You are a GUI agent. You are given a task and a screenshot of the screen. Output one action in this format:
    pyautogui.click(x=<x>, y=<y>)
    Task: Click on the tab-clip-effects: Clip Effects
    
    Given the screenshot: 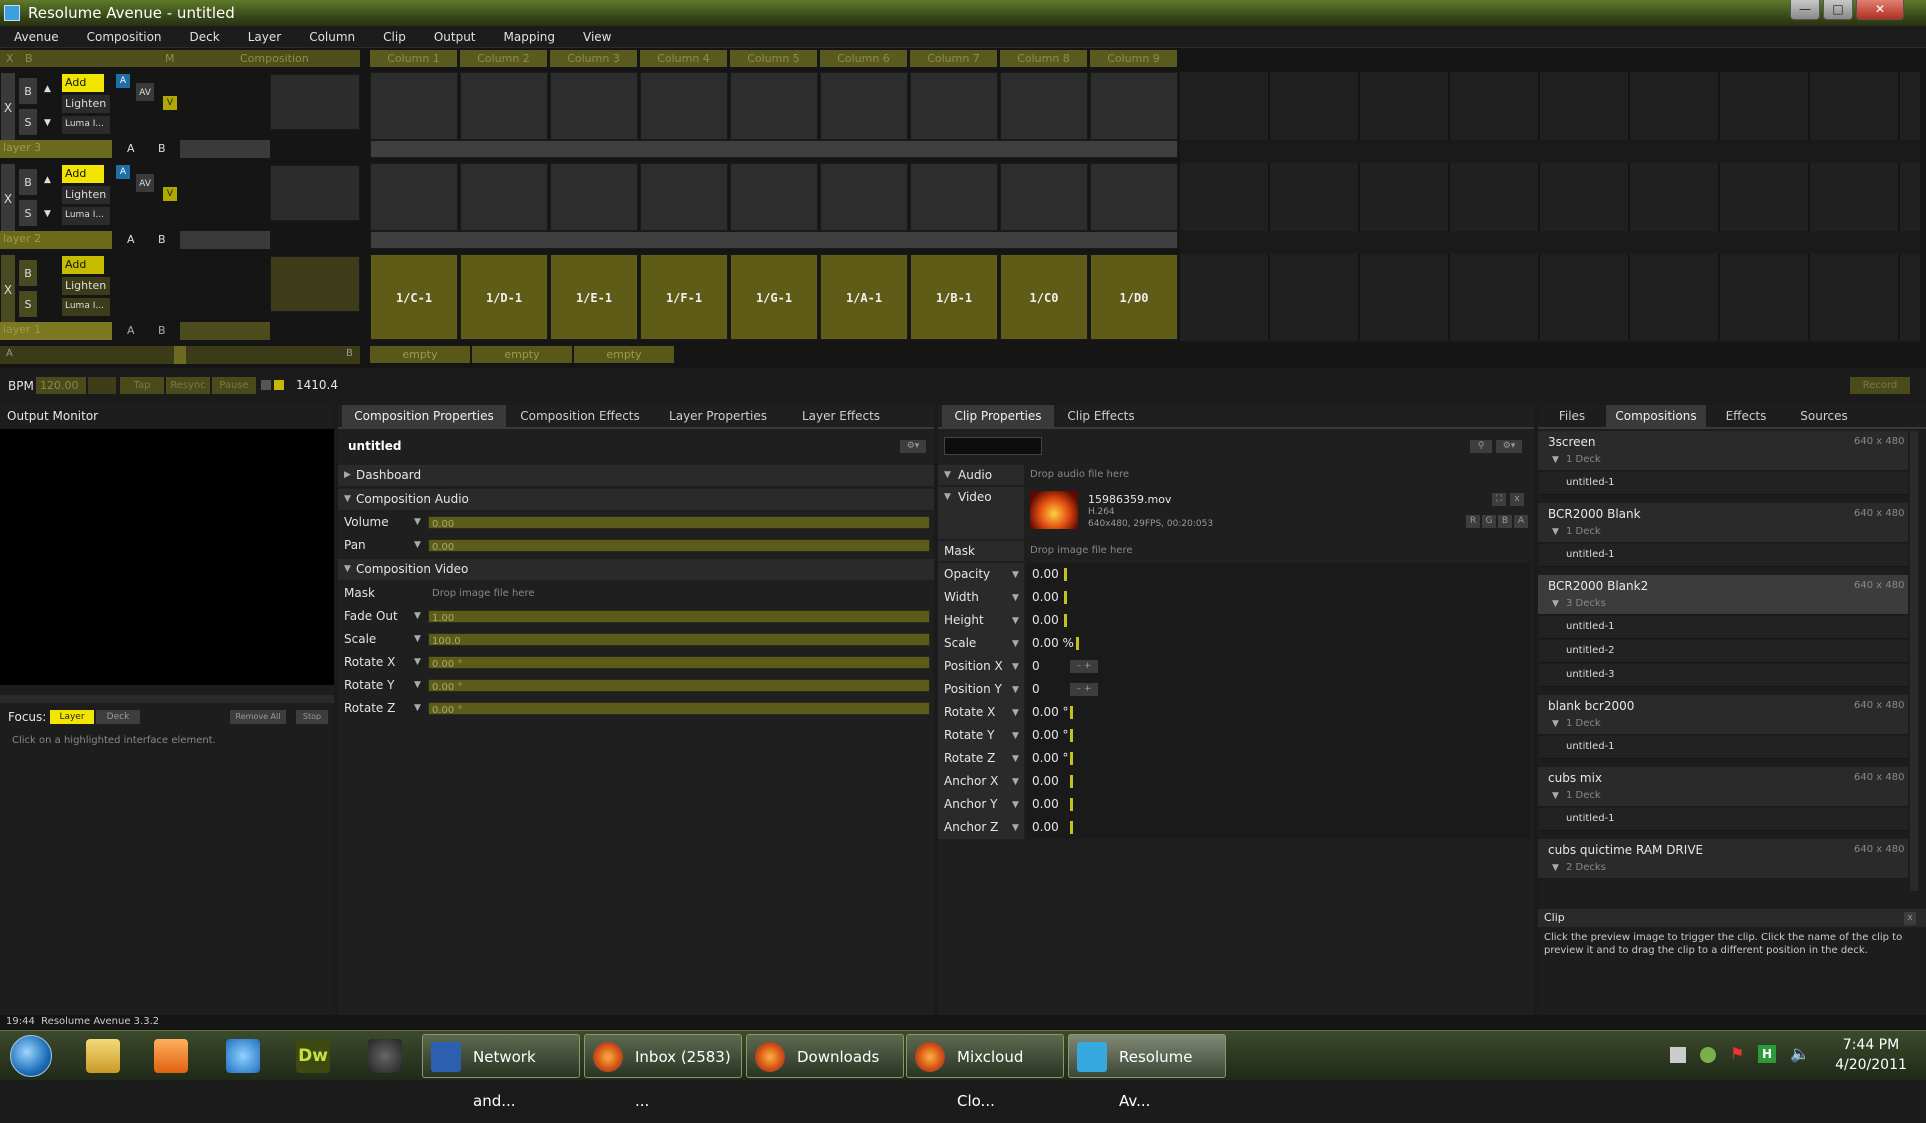 What is the action you would take?
    pyautogui.click(x=1101, y=416)
    